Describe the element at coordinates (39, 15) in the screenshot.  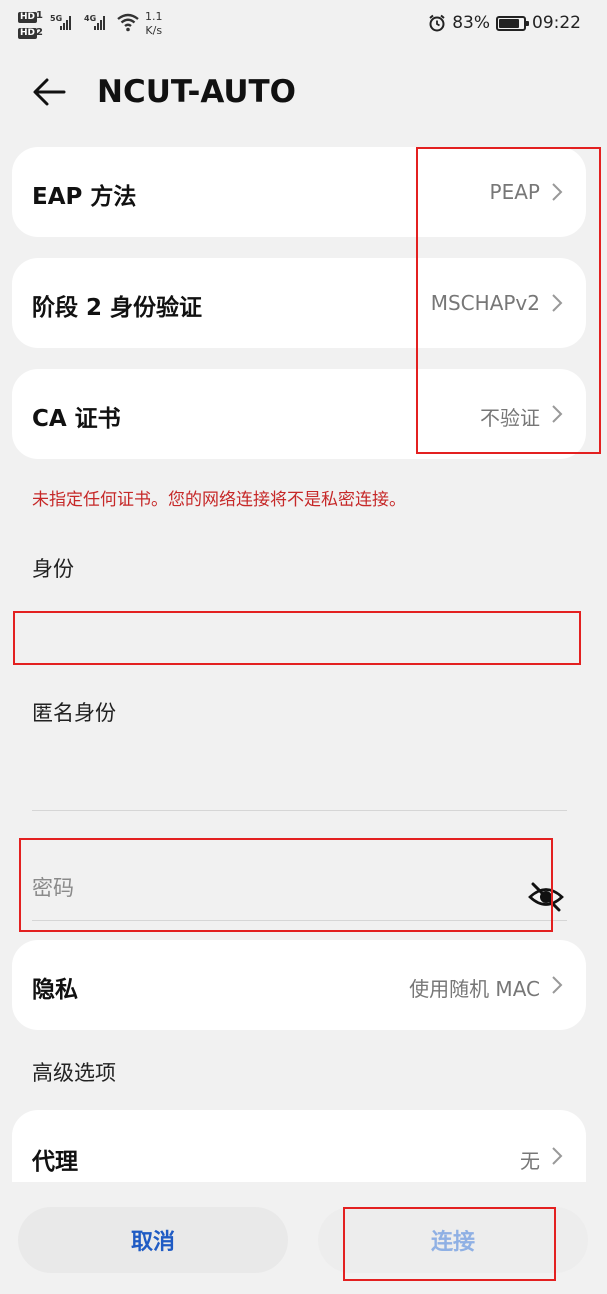
I see `hd-badge-1-num: 1` at that location.